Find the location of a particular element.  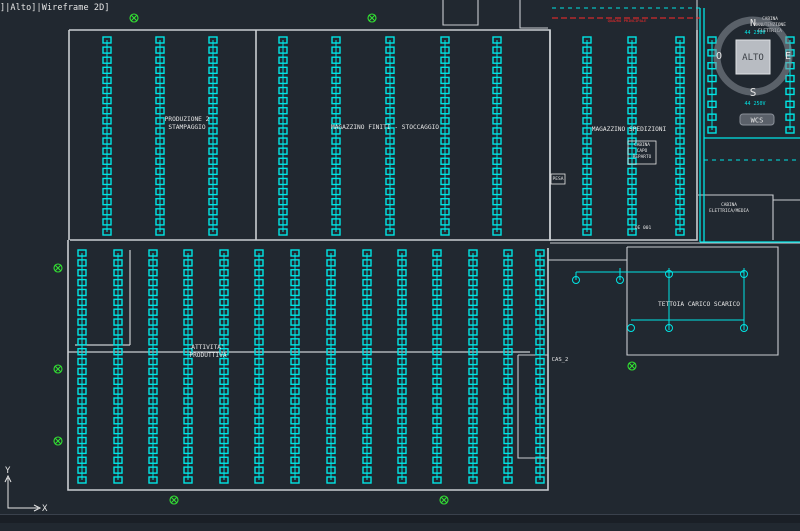

ucs-x-label: X is located at coordinates (45, 509).